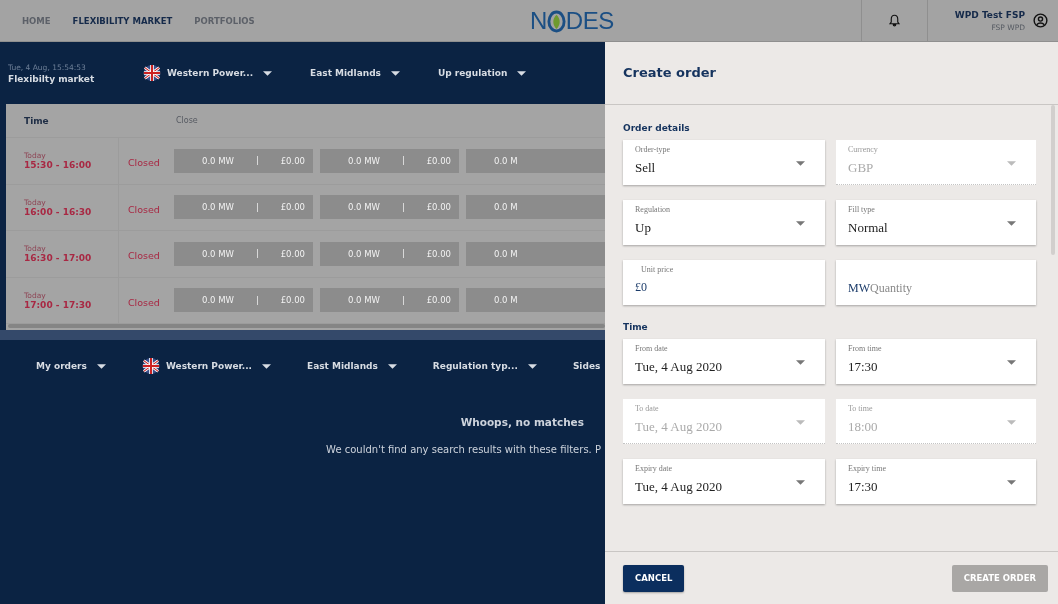 This screenshot has width=1058, height=604. I want to click on user-name: WPD Test FSP, so click(989, 14).